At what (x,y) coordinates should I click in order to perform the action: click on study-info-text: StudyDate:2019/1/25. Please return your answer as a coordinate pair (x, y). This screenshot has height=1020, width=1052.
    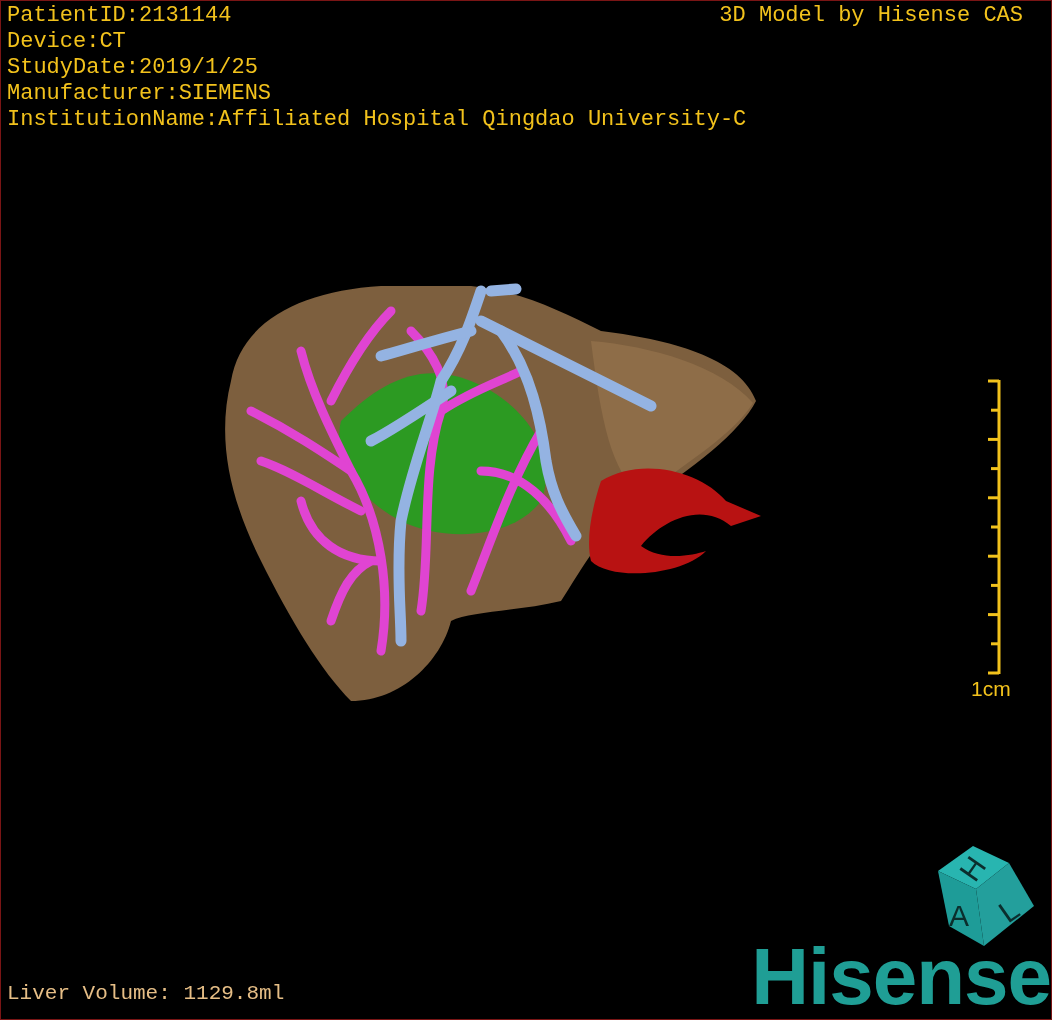
    Looking at the image, I should click on (132, 68).